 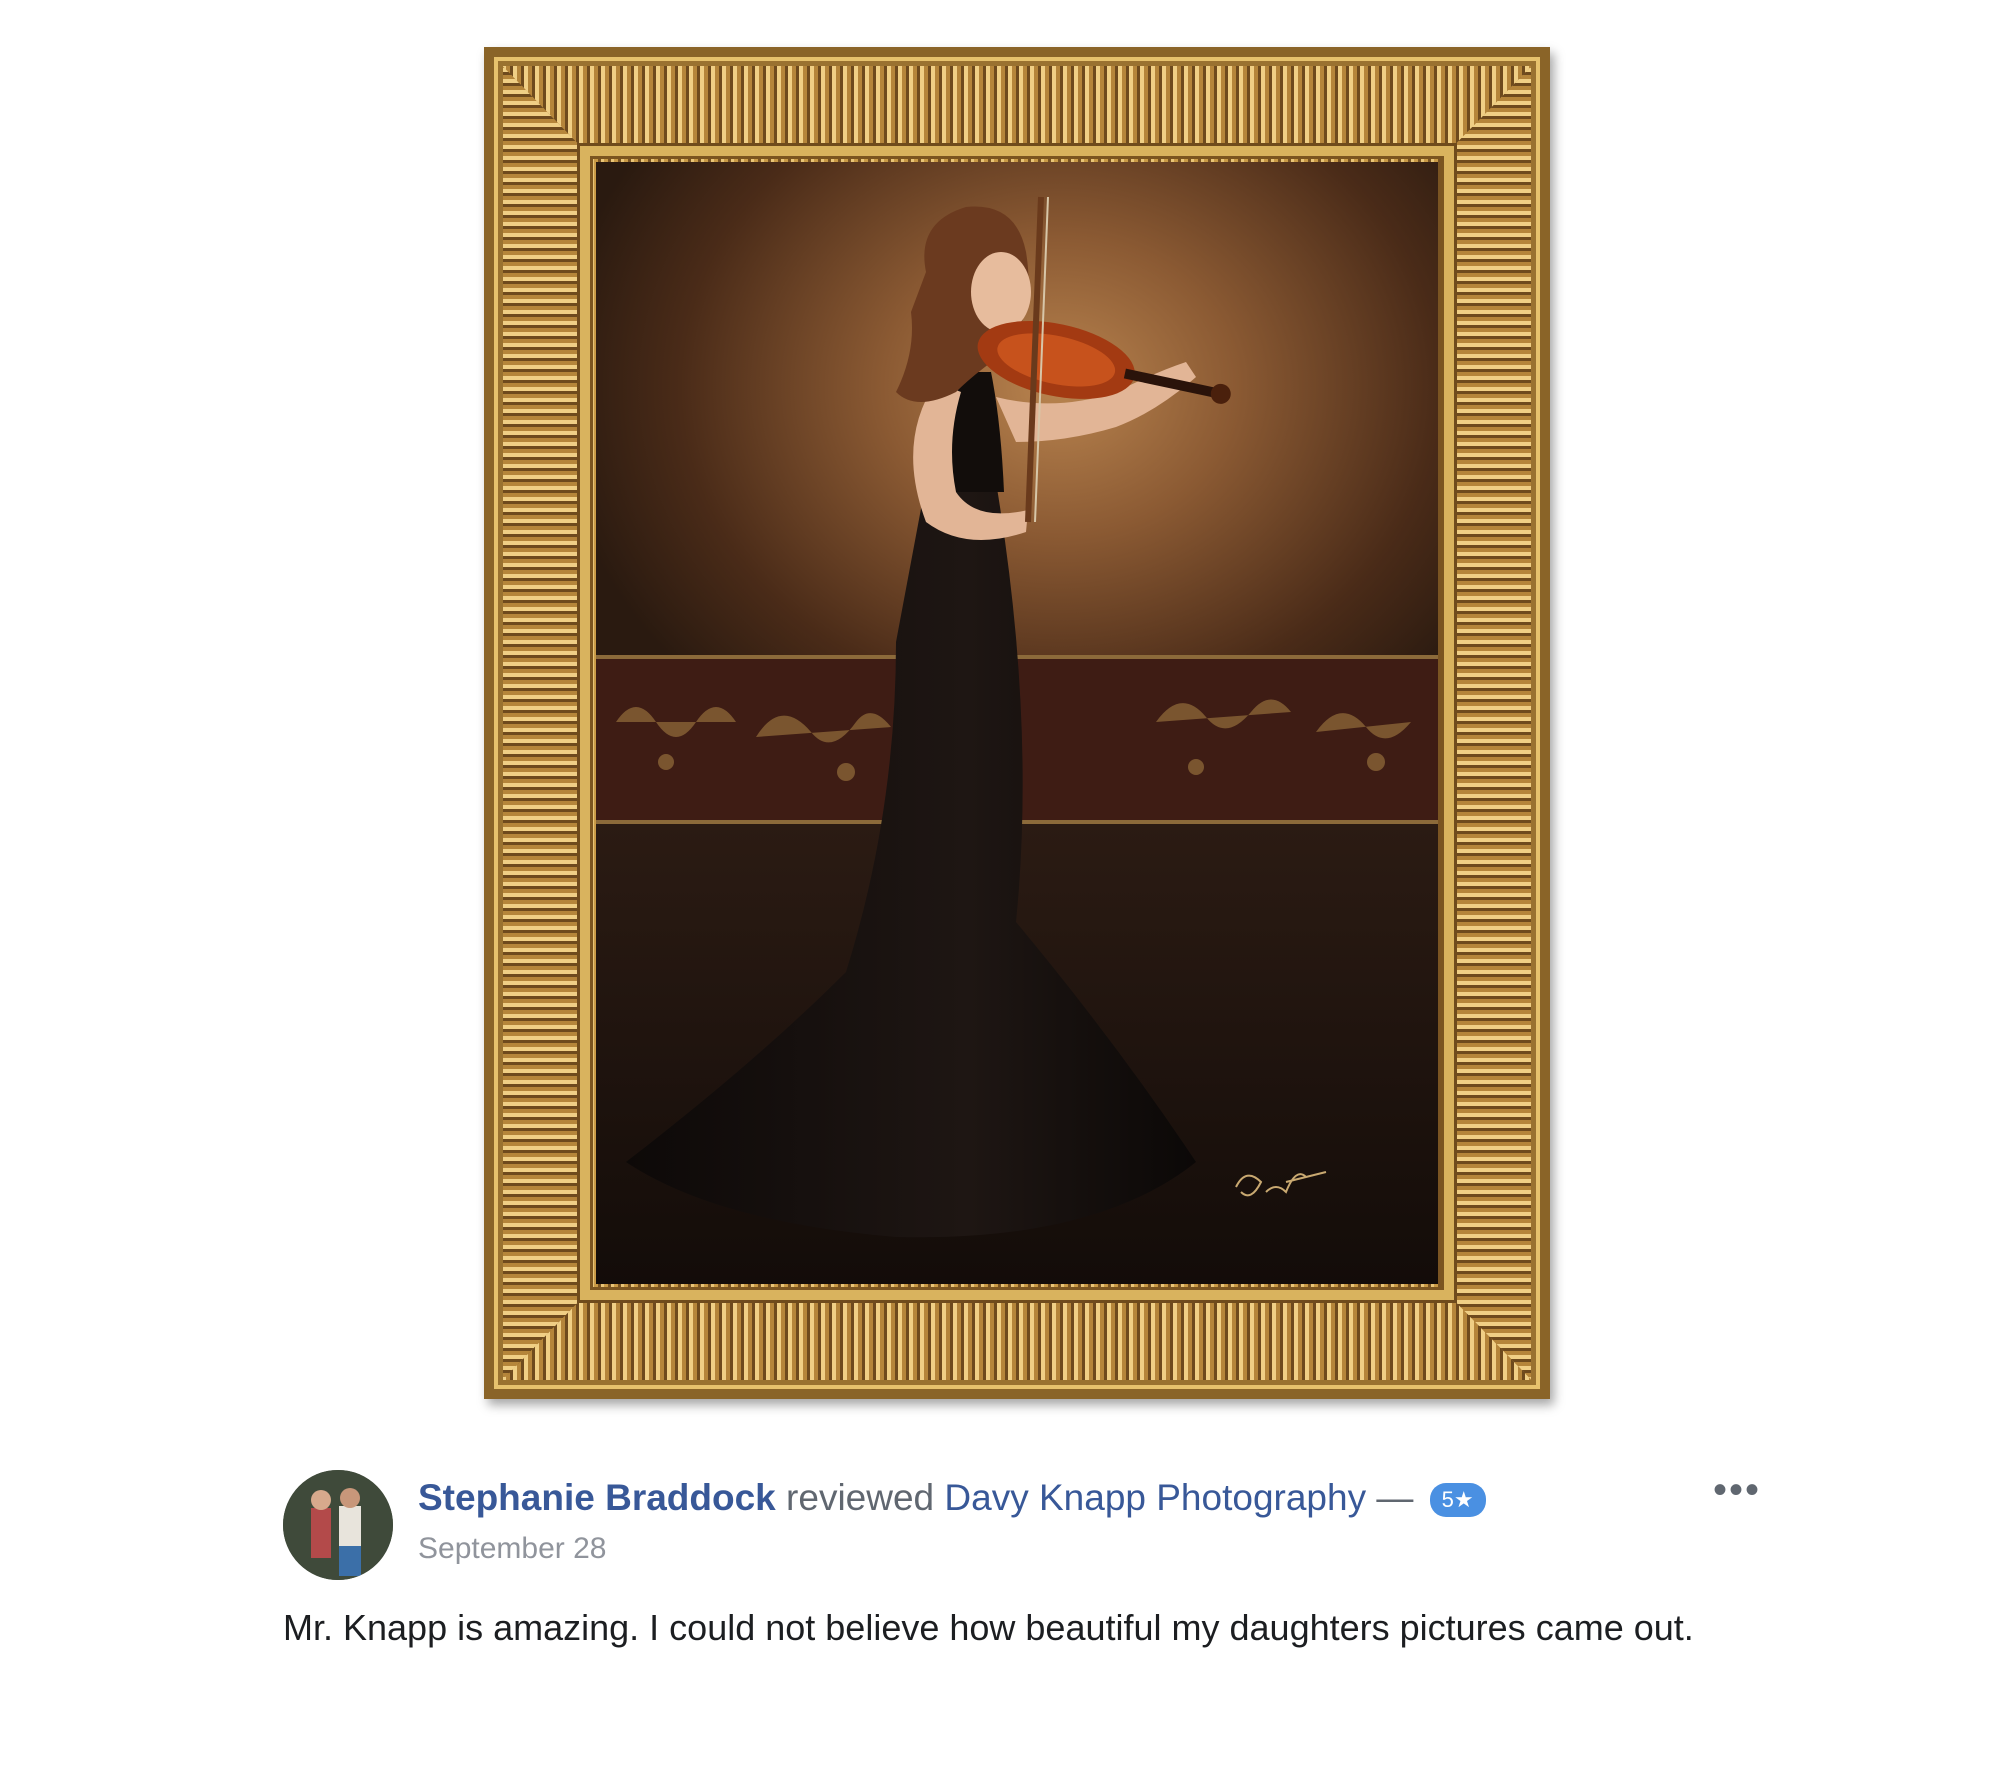 What do you see at coordinates (1737, 1490) in the screenshot?
I see `more-options-icon: •••` at bounding box center [1737, 1490].